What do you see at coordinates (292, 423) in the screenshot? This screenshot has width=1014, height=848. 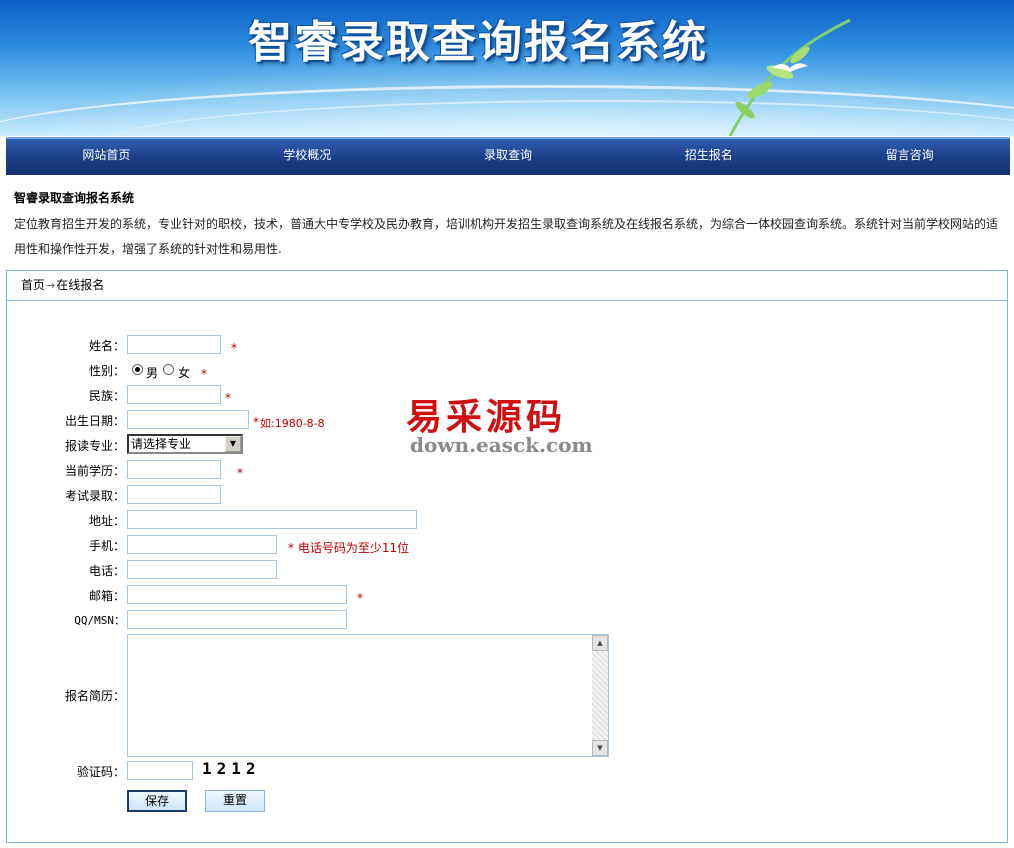 I see `birthdate-hint: 如:1980-8-8` at bounding box center [292, 423].